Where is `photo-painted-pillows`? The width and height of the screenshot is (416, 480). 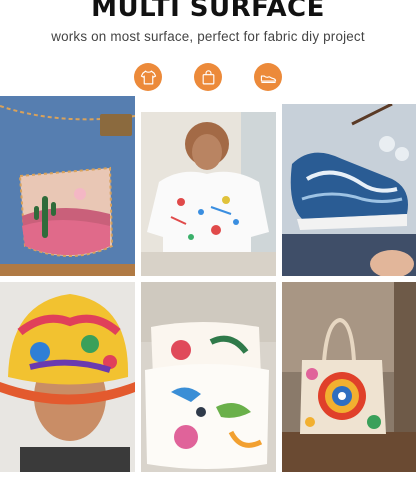
photo-painted-pillows is located at coordinates (208, 377).